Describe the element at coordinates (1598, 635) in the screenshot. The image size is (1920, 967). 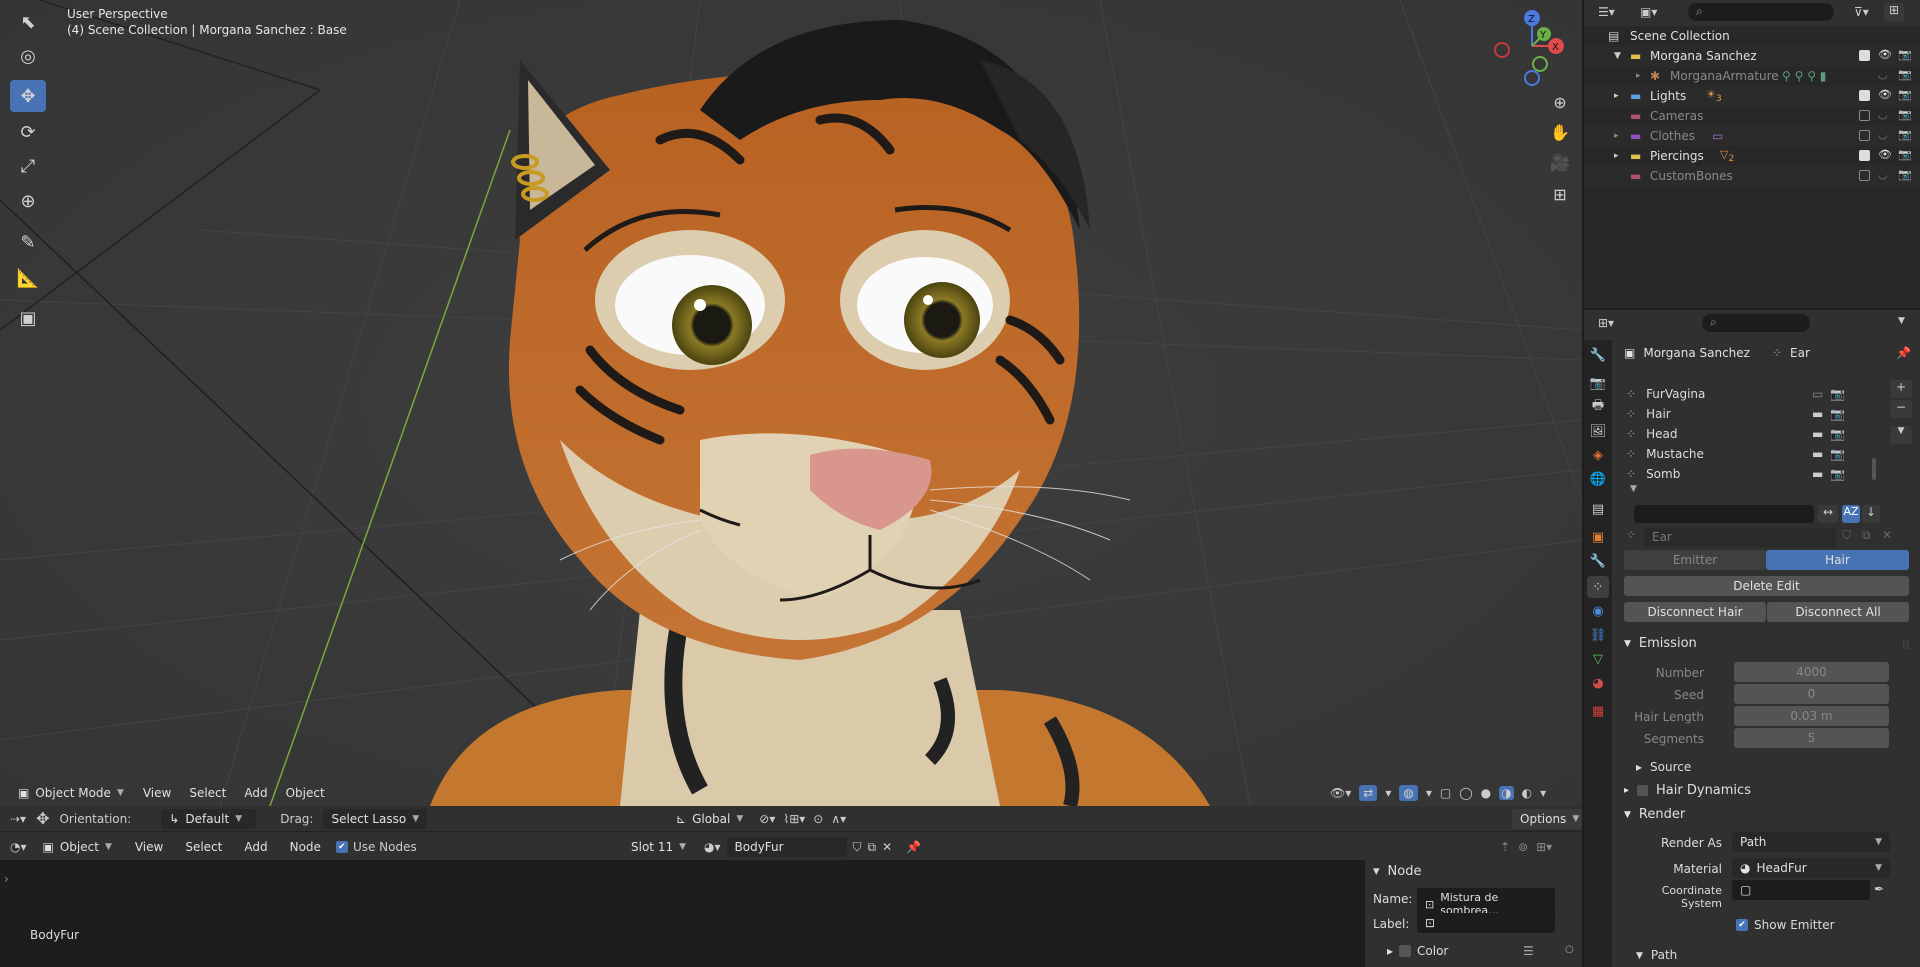
I see `constraints-tab-icon: ⛓` at that location.